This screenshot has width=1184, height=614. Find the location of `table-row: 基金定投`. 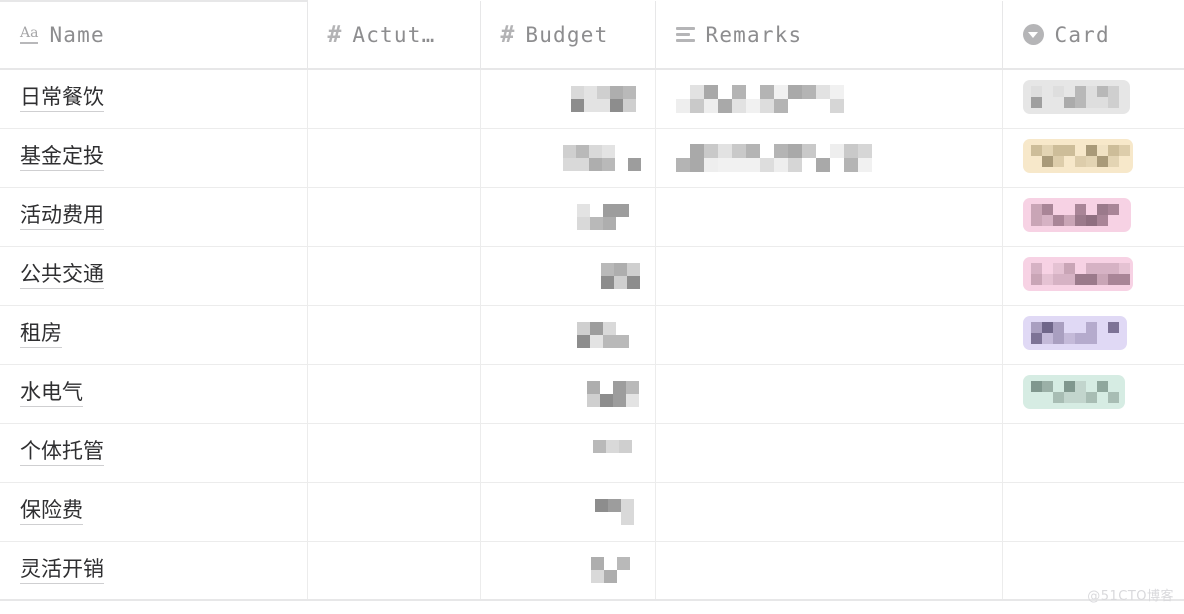

table-row: 基金定投 is located at coordinates (592, 158).